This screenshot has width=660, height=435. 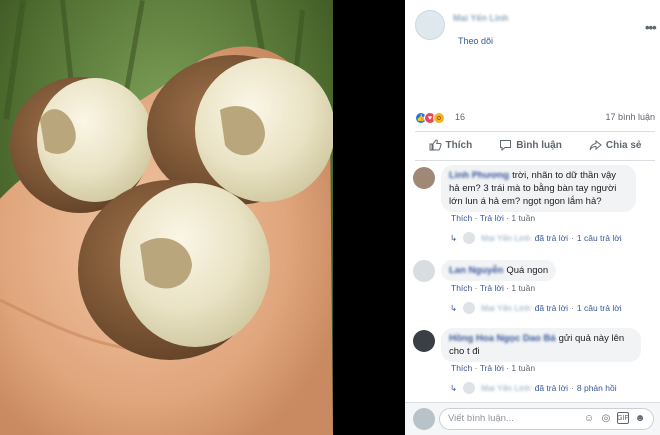 What do you see at coordinates (475, 41) in the screenshot?
I see `follow-link: Theo dõi` at bounding box center [475, 41].